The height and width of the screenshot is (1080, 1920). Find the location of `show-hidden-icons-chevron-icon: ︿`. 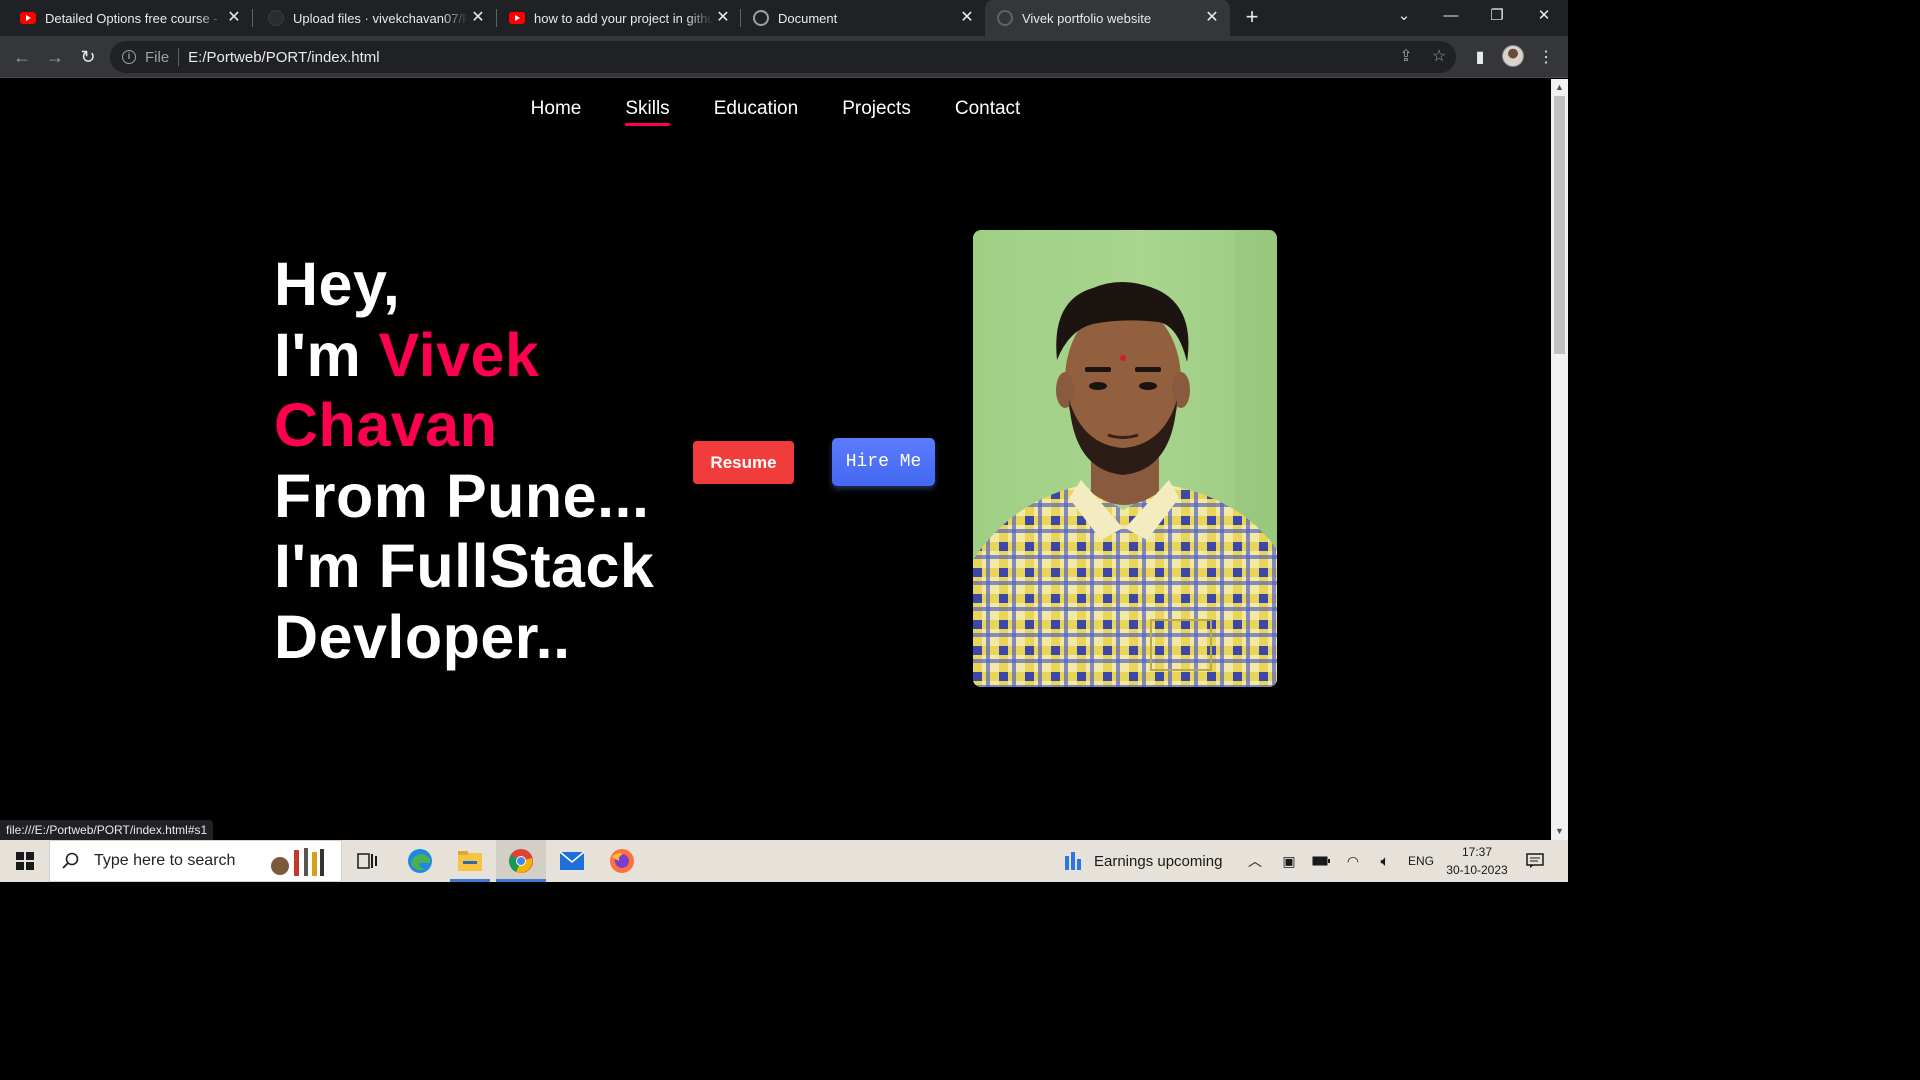

show-hidden-icons-chevron-icon: ︿ is located at coordinates (1255, 861).